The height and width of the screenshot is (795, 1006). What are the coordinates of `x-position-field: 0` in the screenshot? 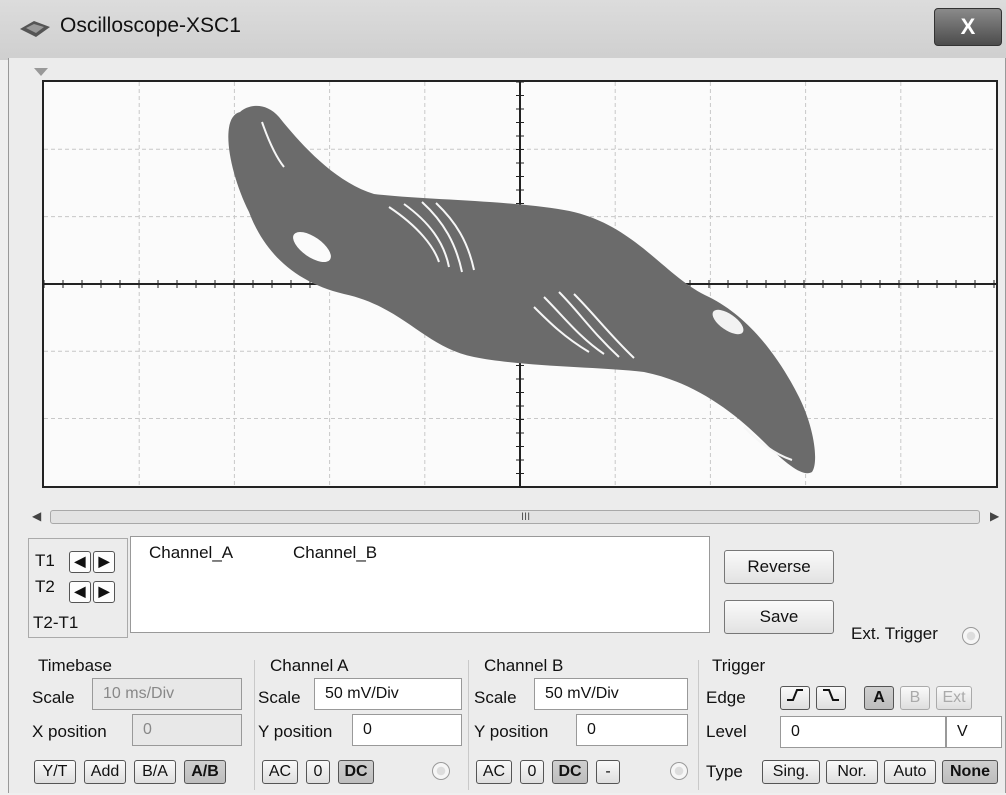 It's located at (187, 730).